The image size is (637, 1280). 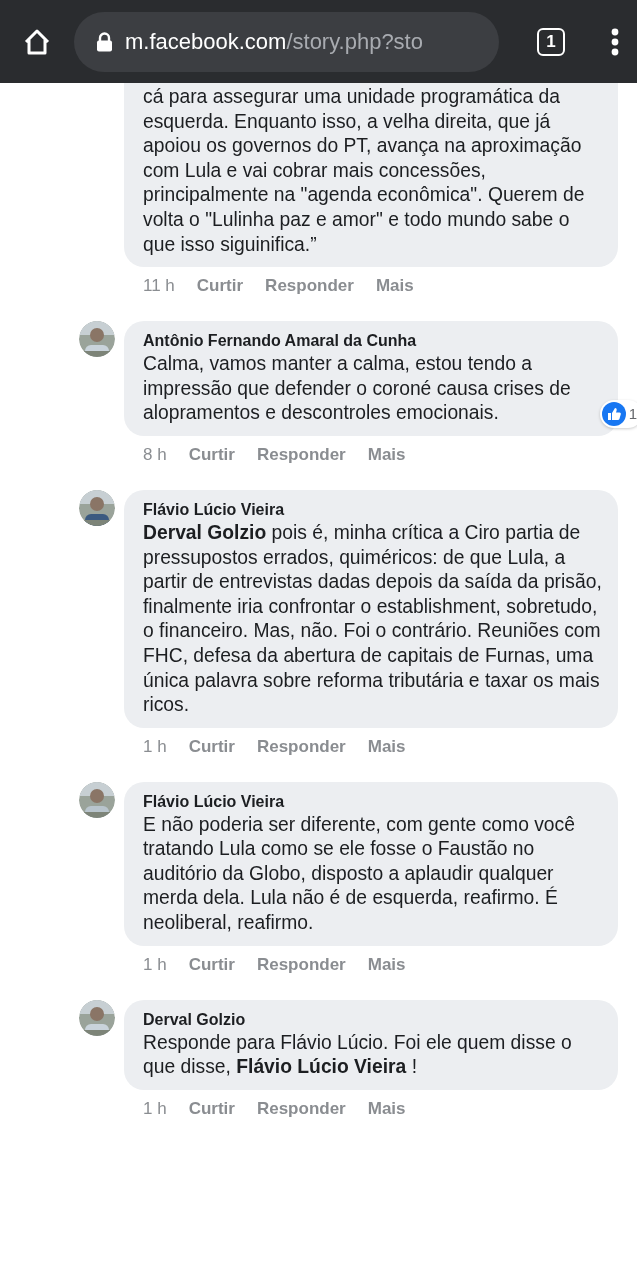 I want to click on comment-text: E não poderia ser diferente, com gente como você tratando Lula como se ele fosse o Faustão no auditório da Globo, disposto a aplaudir qualquer merda dela. Lula não é de esquerda, reafirmo. É neoliberal, reafirmo., so click(x=359, y=874).